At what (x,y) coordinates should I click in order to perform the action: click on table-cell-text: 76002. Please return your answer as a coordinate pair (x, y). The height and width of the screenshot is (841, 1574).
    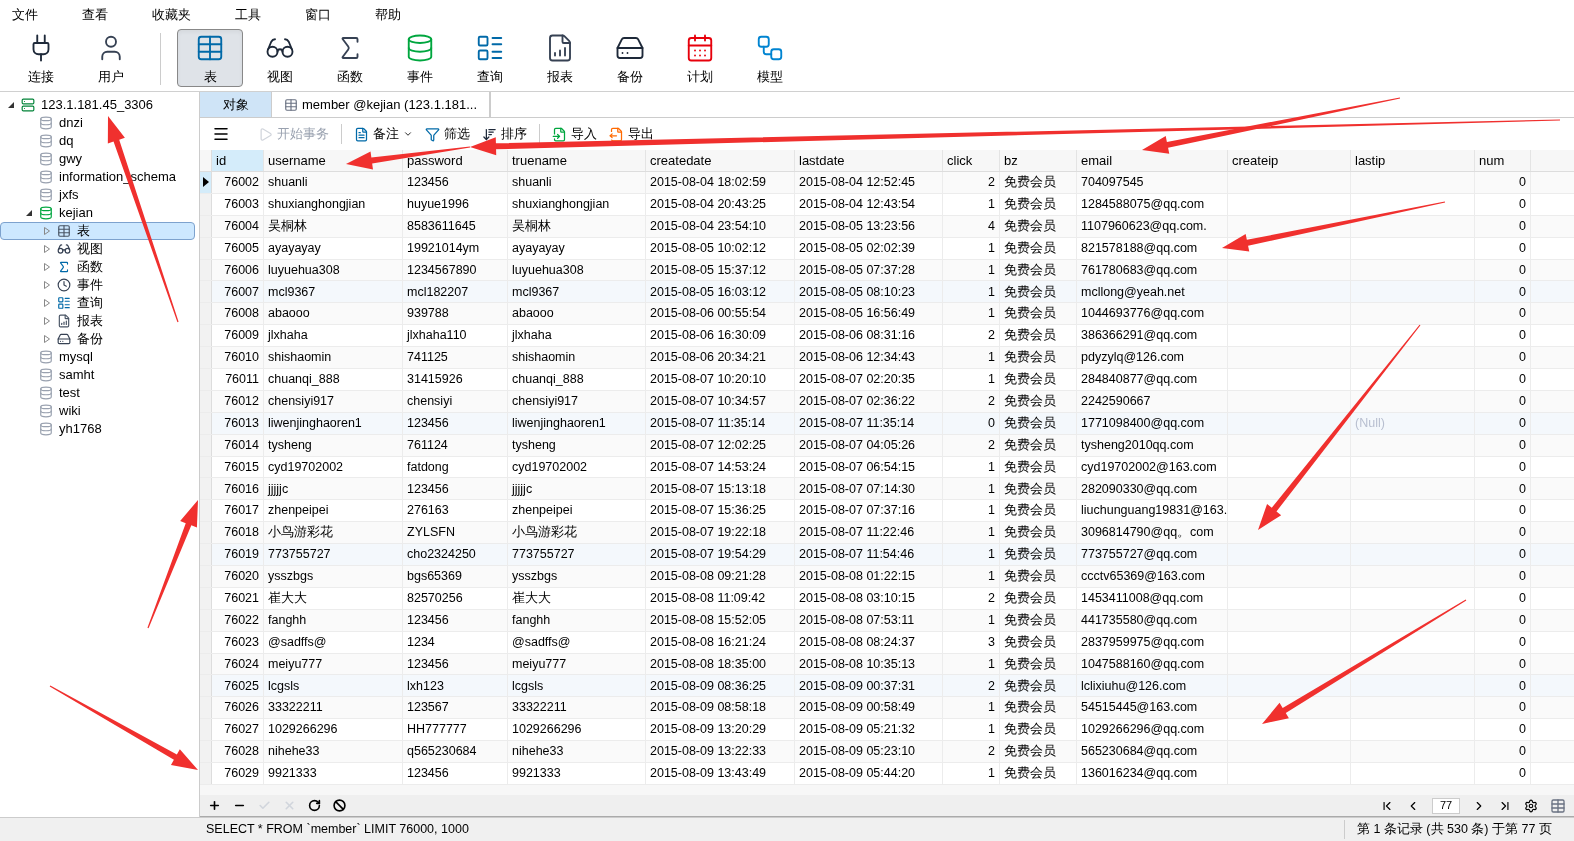
    Looking at the image, I should click on (241, 183).